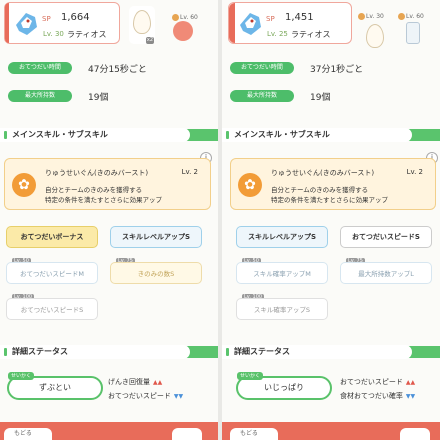 This screenshot has width=440, height=440. I want to click on pokemon-level: Lv. 30, so click(53, 34).